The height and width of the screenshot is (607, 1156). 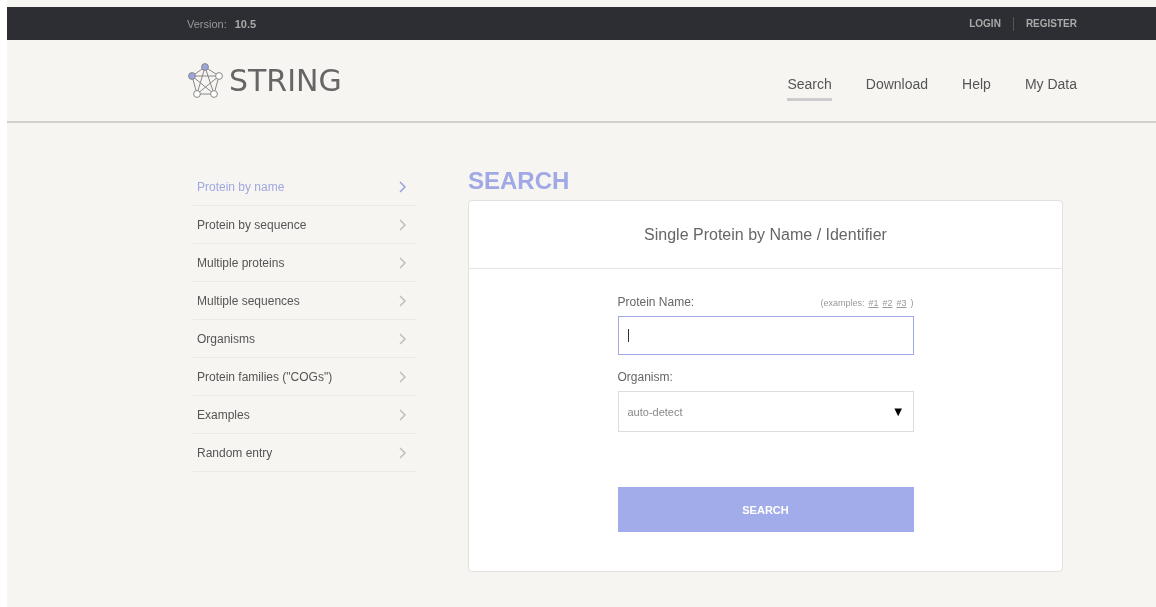 What do you see at coordinates (912, 303) in the screenshot?
I see `examples-suffix: )` at bounding box center [912, 303].